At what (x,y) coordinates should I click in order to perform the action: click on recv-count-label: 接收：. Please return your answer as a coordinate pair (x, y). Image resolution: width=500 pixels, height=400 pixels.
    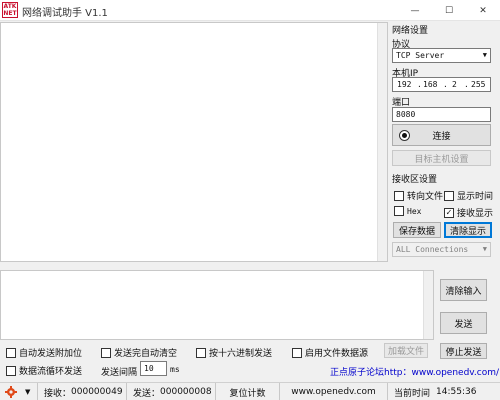
    Looking at the image, I should click on (58, 393).